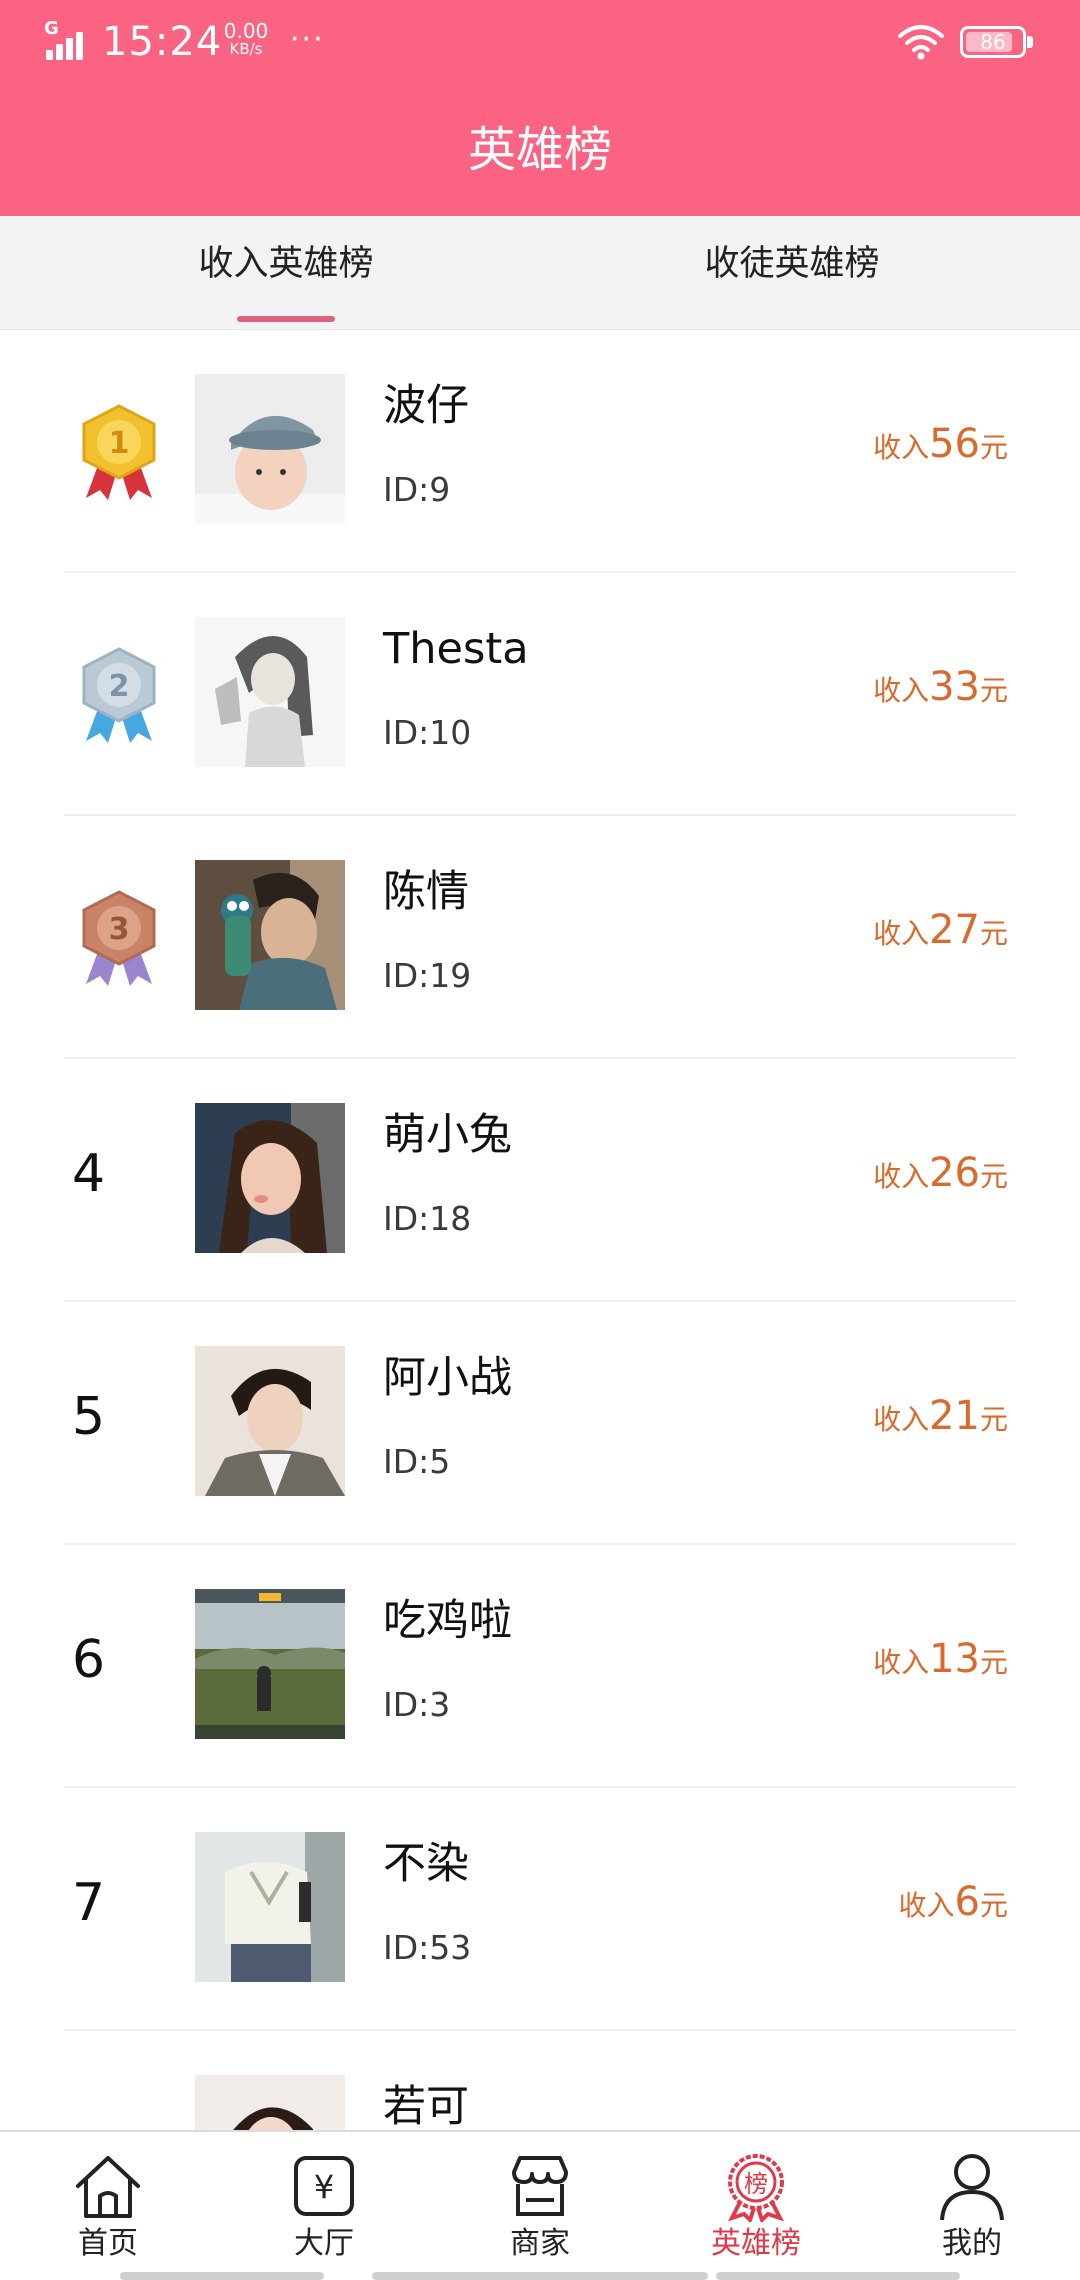  Describe the element at coordinates (89, 1174) in the screenshot. I see `rank-number: 4` at that location.